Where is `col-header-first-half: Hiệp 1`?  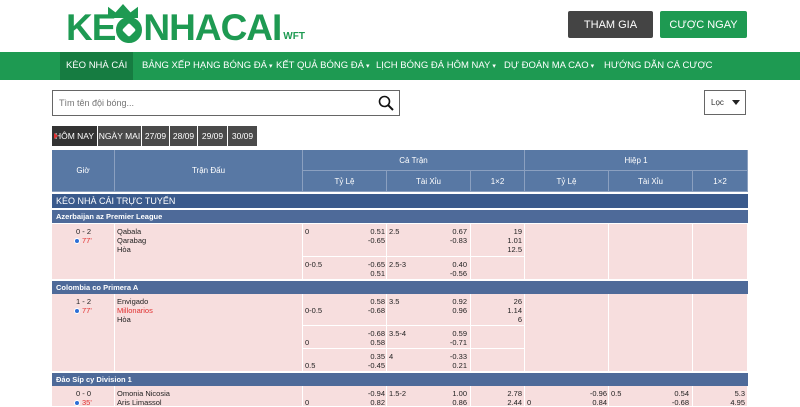 col-header-first-half: Hiệp 1 is located at coordinates (636, 160).